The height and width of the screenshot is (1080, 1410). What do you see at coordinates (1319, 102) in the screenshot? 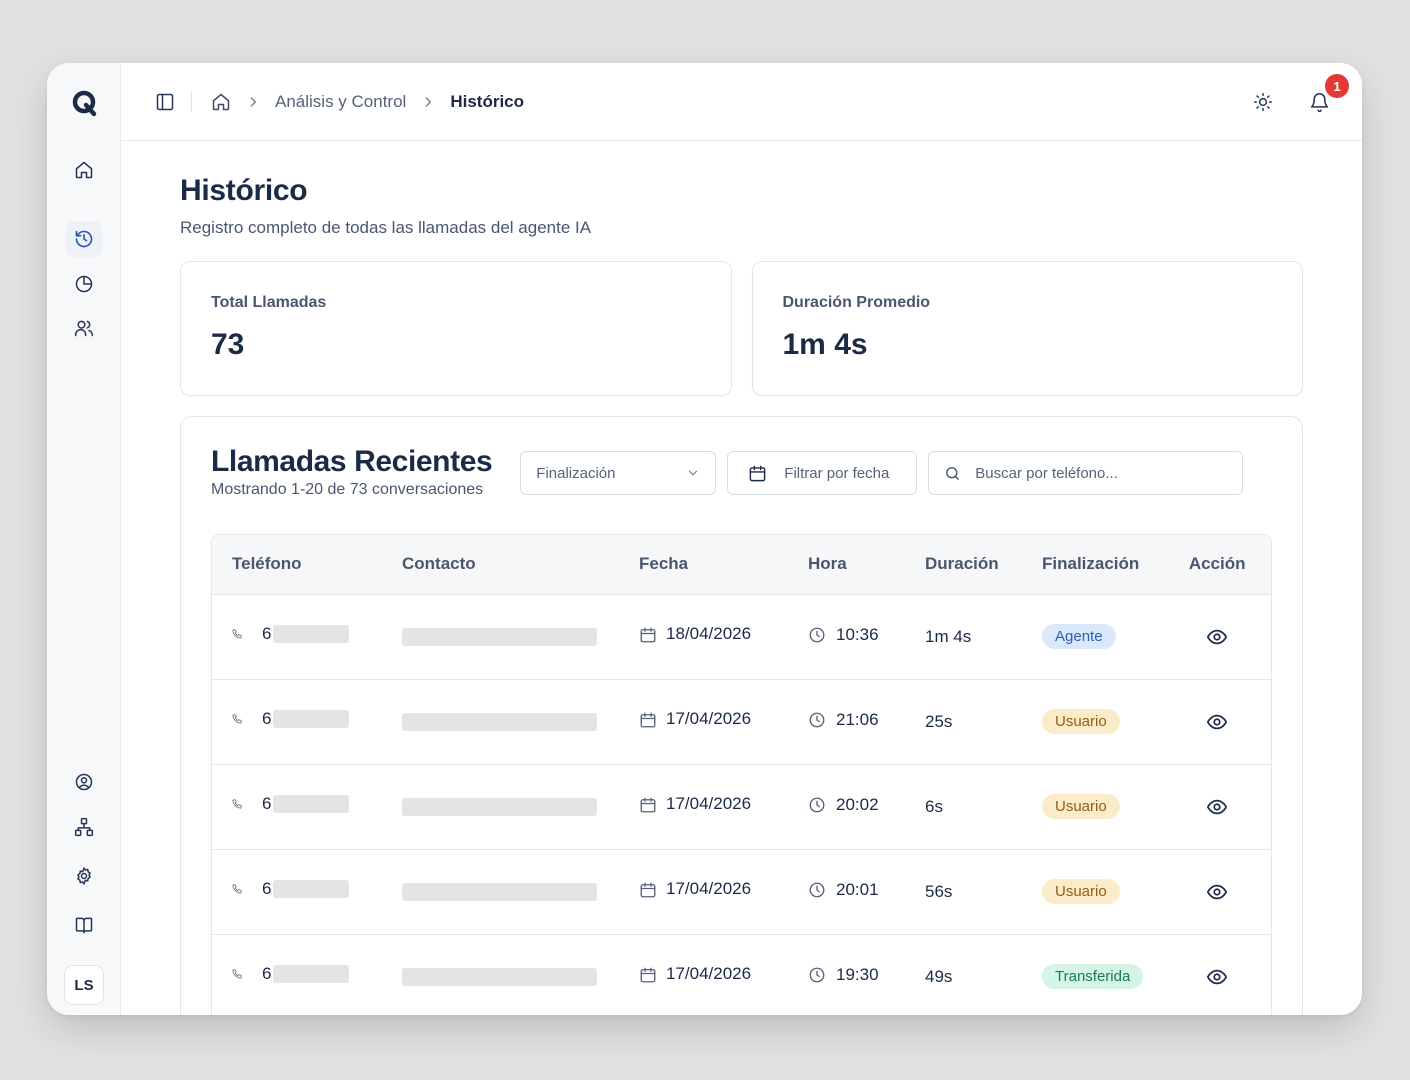
I see `bell-icon` at bounding box center [1319, 102].